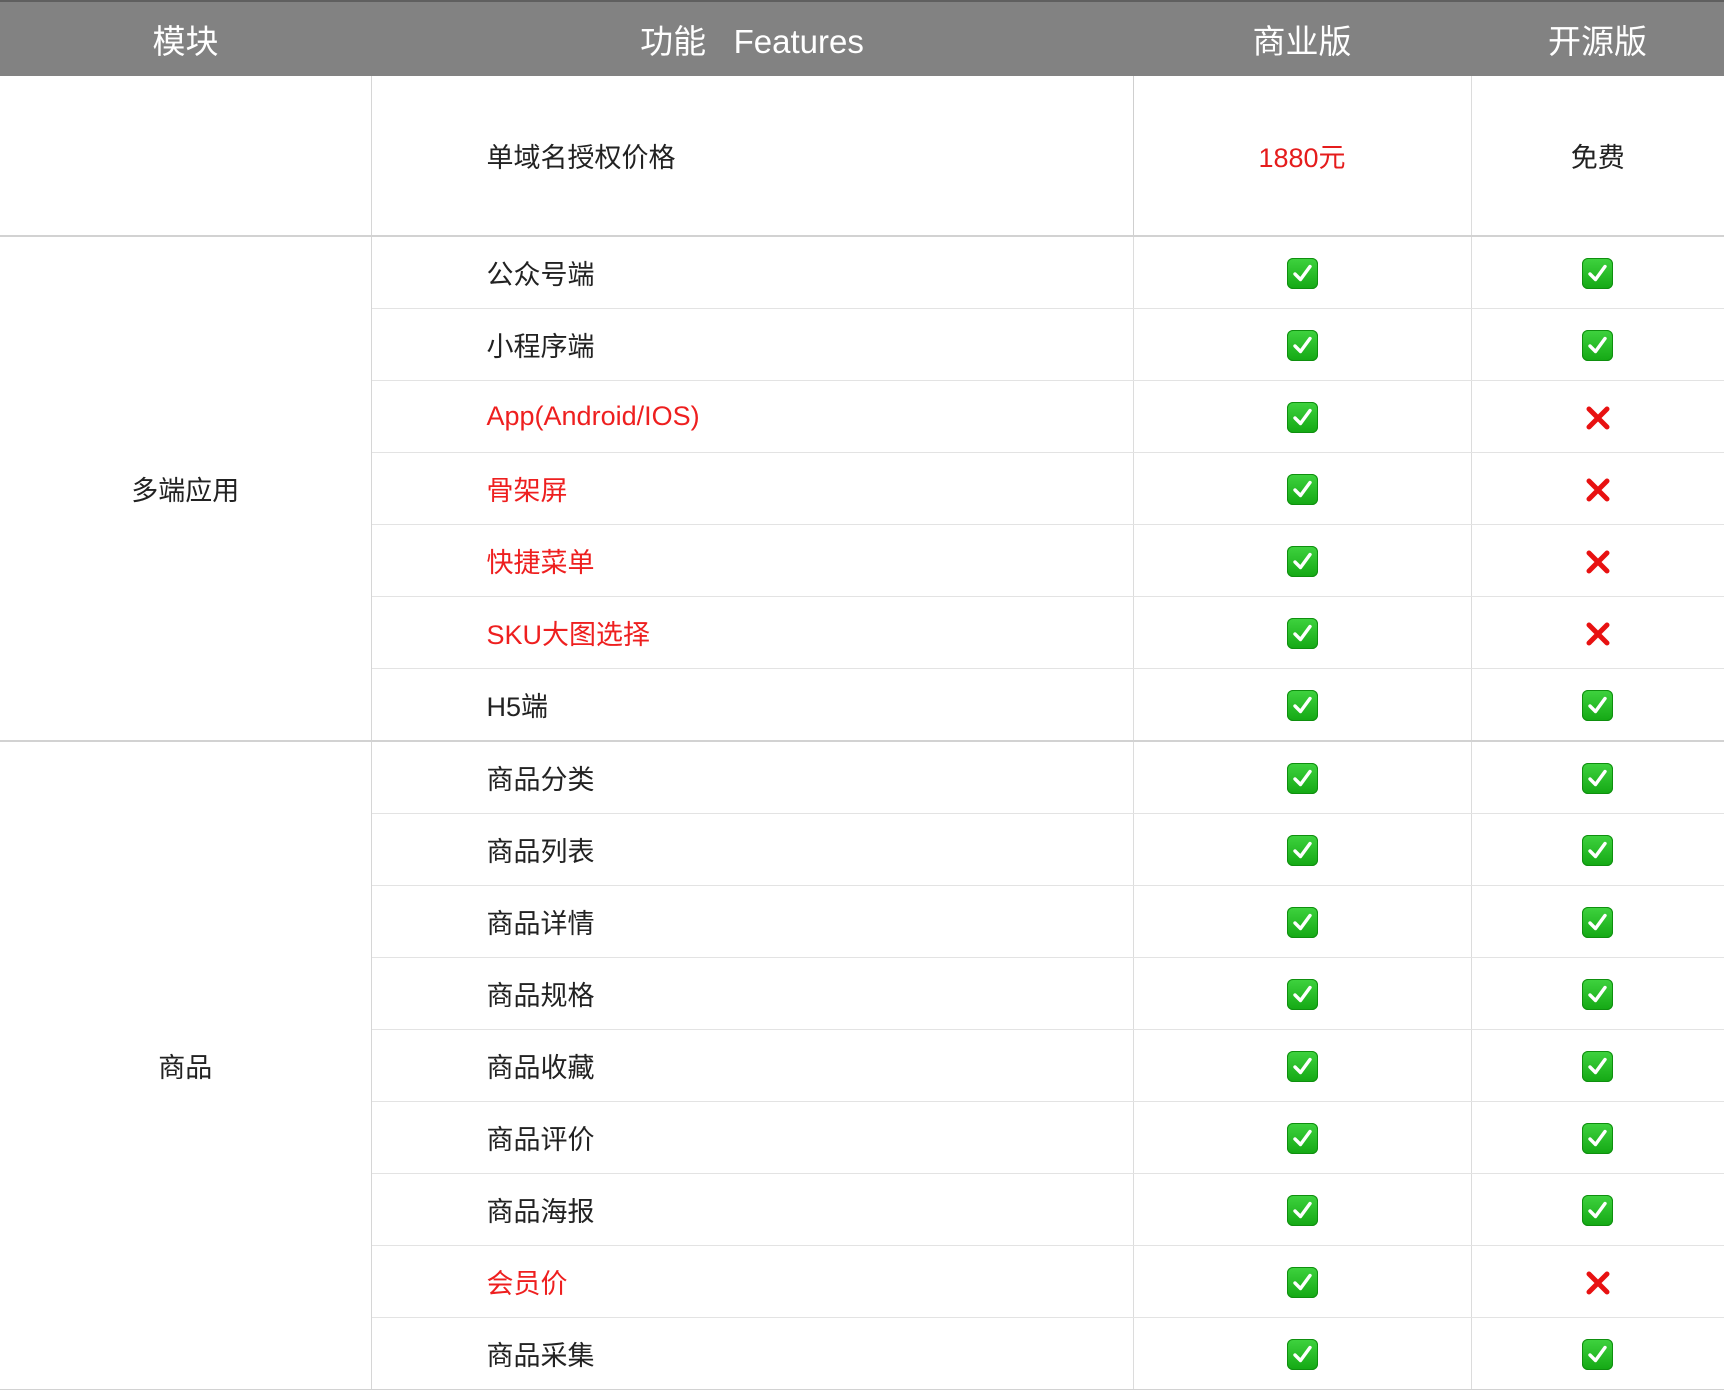 This screenshot has width=1724, height=1390. Describe the element at coordinates (186, 156) in the screenshot. I see `price-module-cell` at that location.